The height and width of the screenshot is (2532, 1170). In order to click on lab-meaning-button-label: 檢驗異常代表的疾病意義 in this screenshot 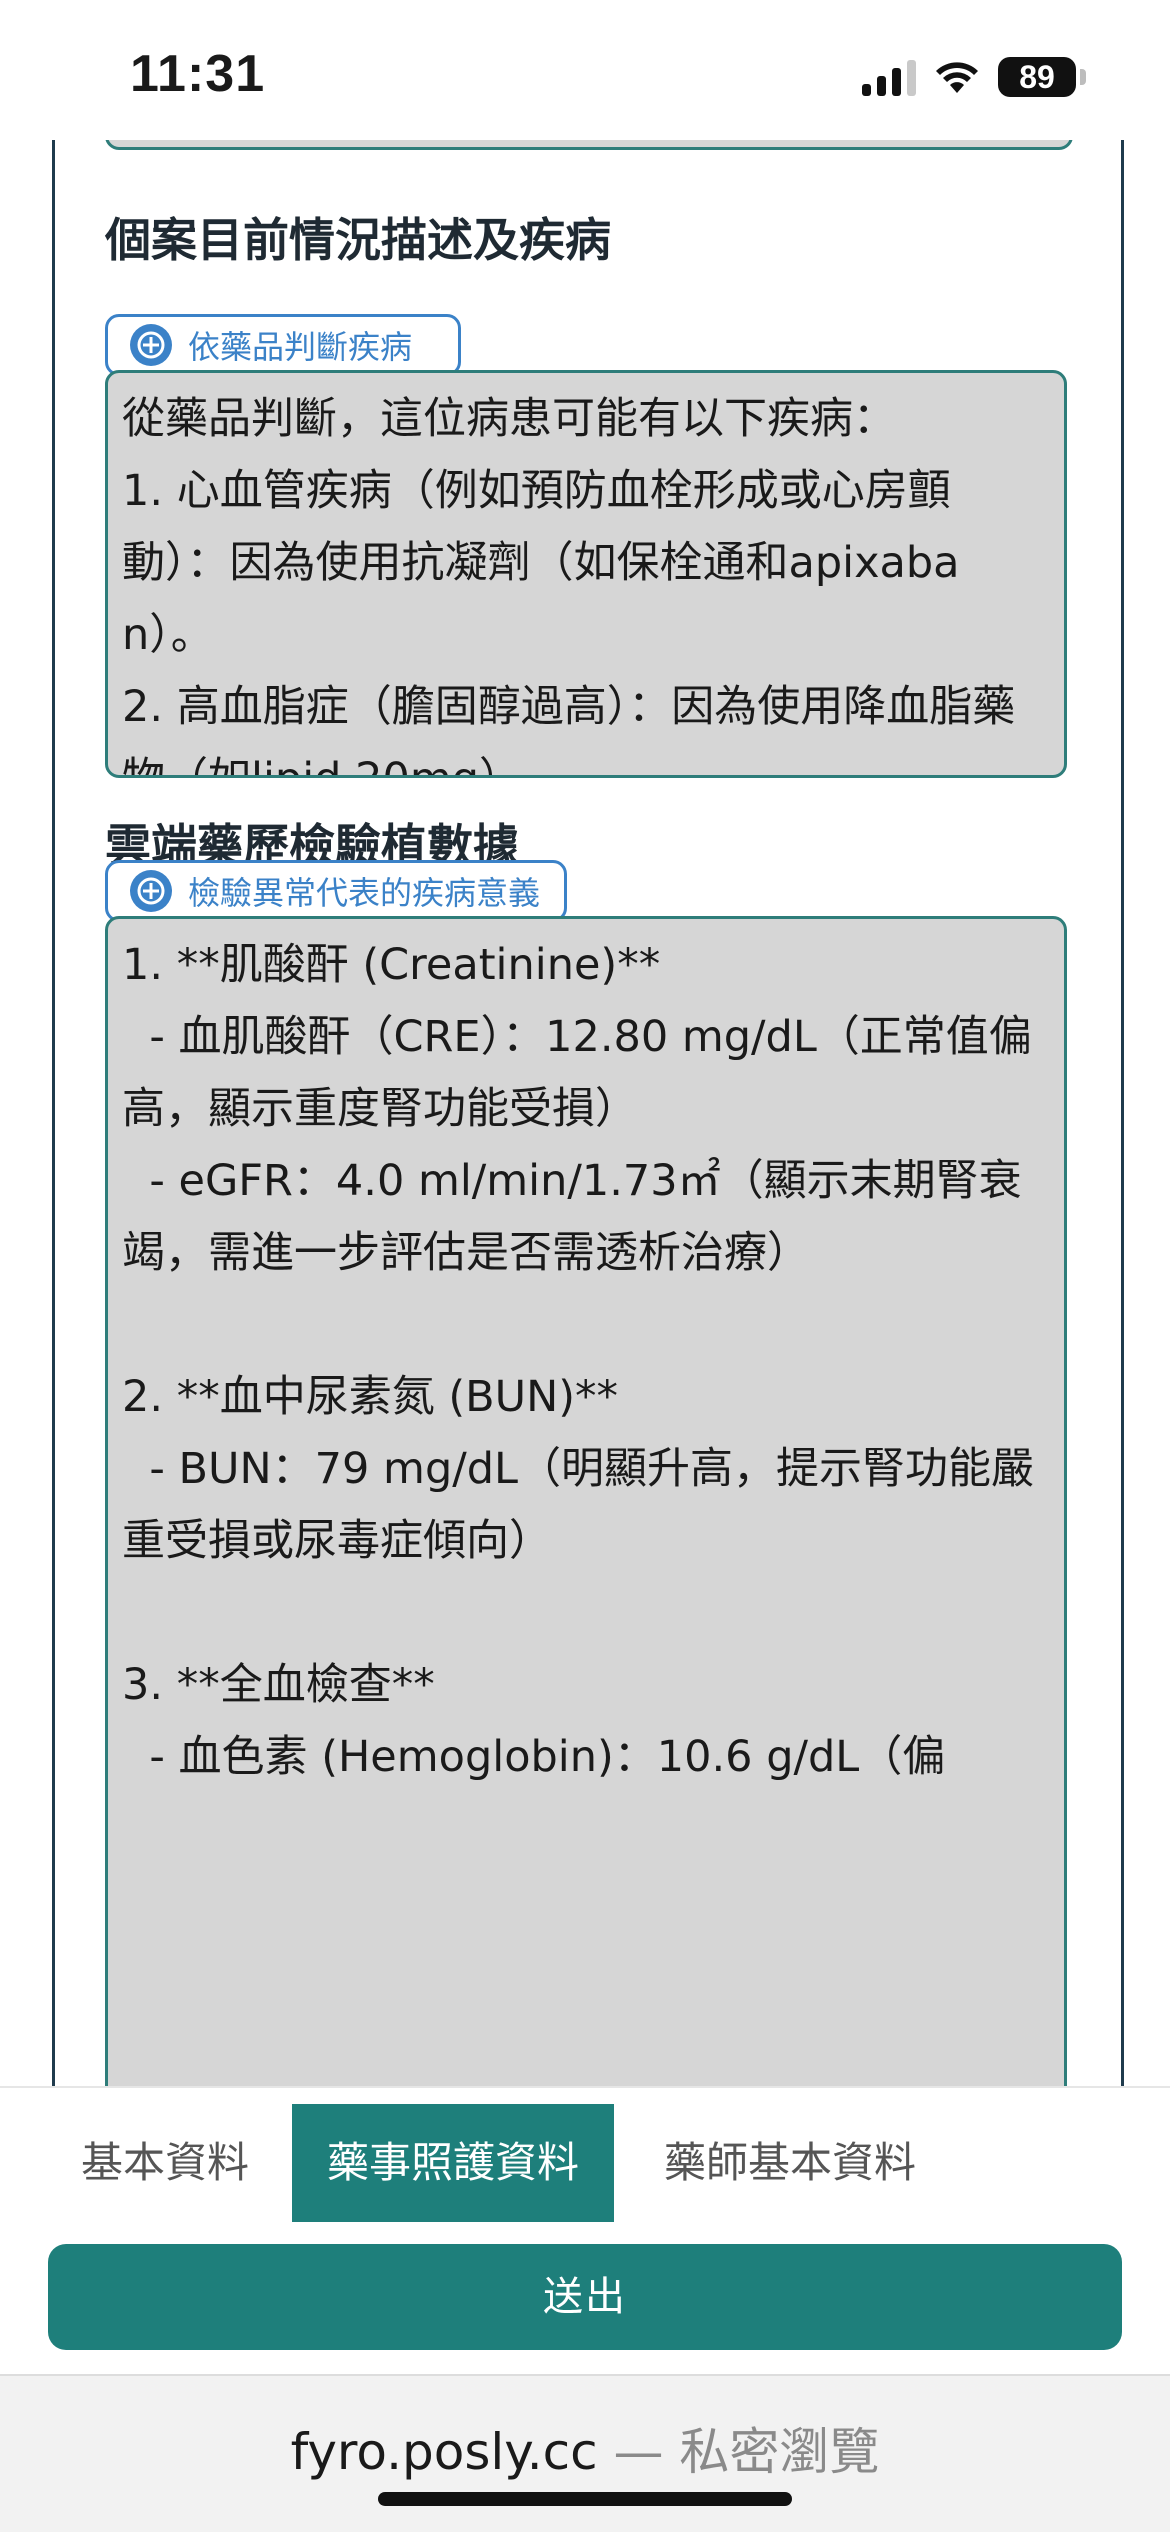, I will do `click(364, 893)`.